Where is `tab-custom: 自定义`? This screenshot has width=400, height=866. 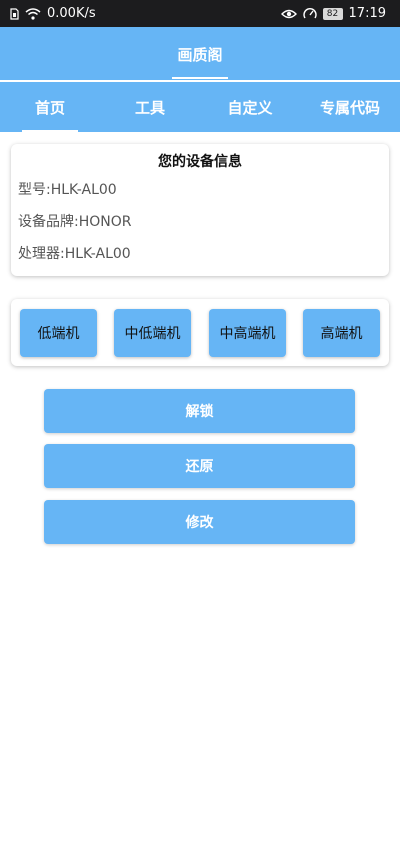 tab-custom: 自定义 is located at coordinates (250, 107).